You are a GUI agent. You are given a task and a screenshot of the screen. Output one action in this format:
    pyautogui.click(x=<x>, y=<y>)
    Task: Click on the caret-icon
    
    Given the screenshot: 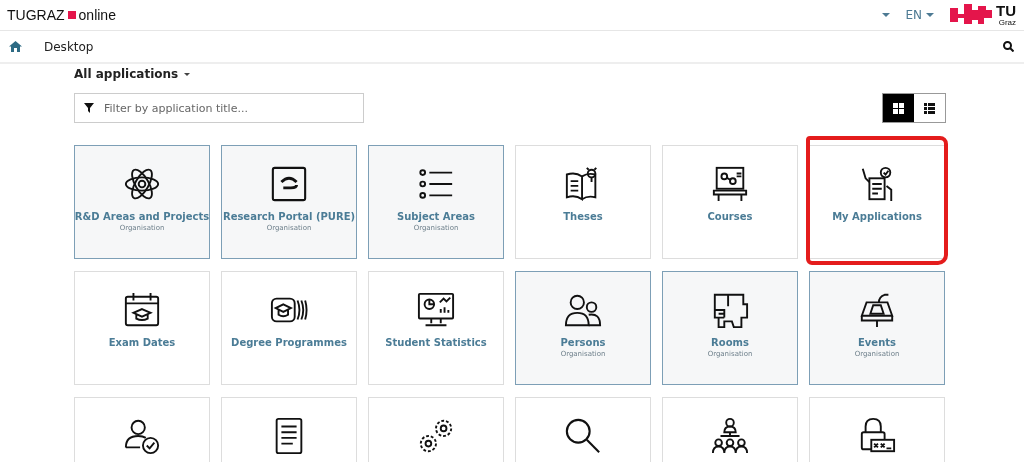 What is the action you would take?
    pyautogui.click(x=187, y=74)
    